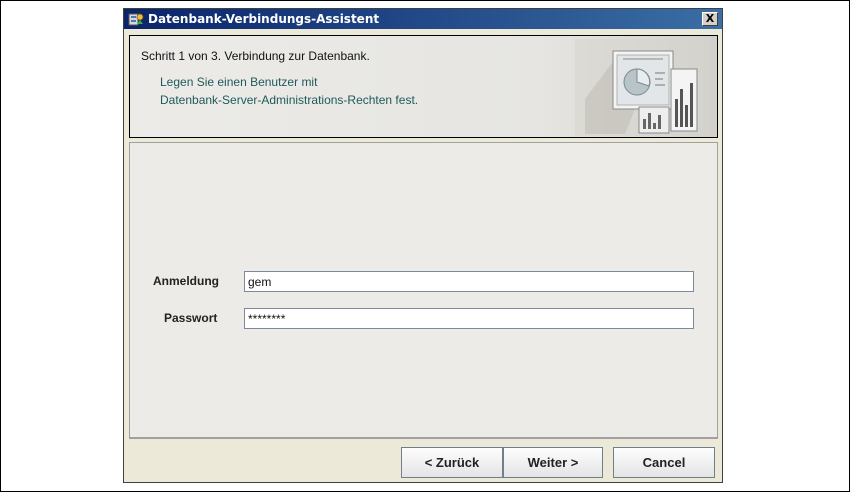 The image size is (850, 492). I want to click on window-title: Datenbank-Verbindungs-Assistent, so click(264, 19).